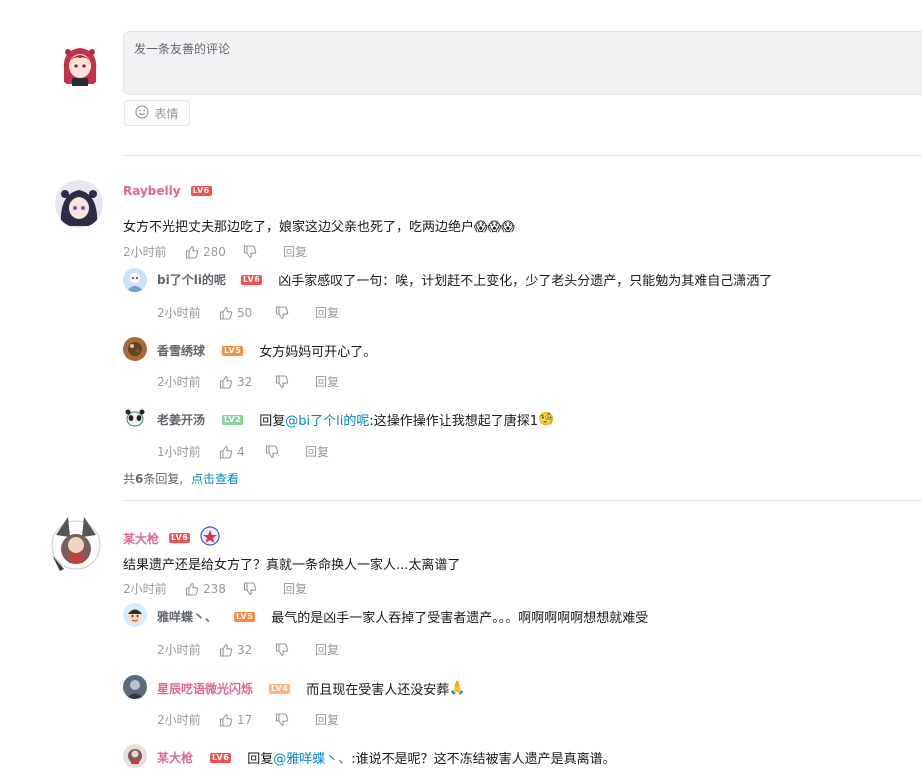  I want to click on like-count: 17, so click(245, 719).